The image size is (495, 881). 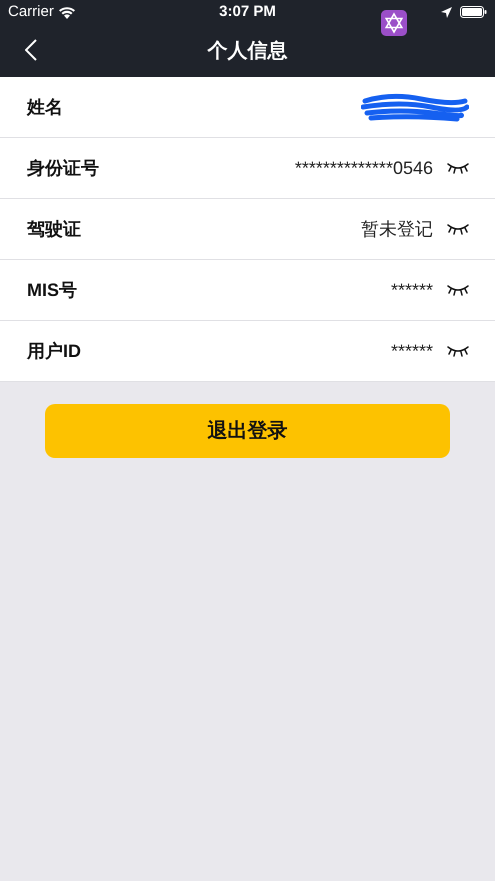 What do you see at coordinates (473, 12) in the screenshot?
I see `battery-icon` at bounding box center [473, 12].